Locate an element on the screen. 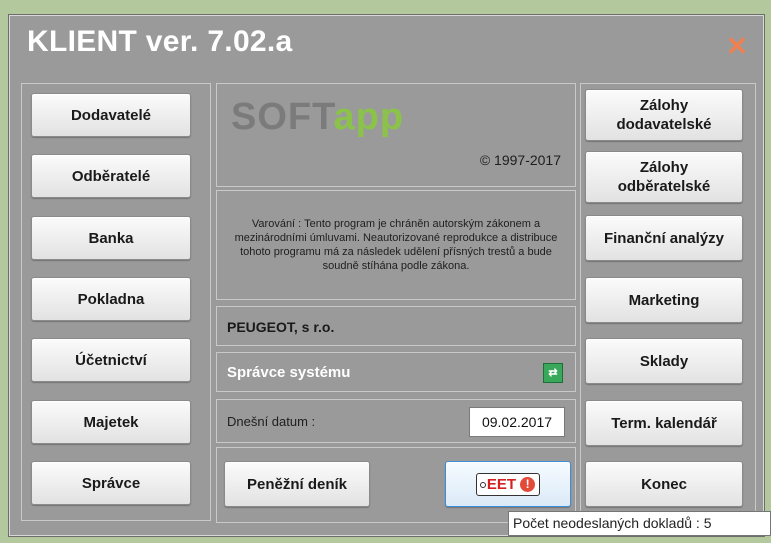 The image size is (771, 543). assets-button: Majetek is located at coordinates (111, 422).